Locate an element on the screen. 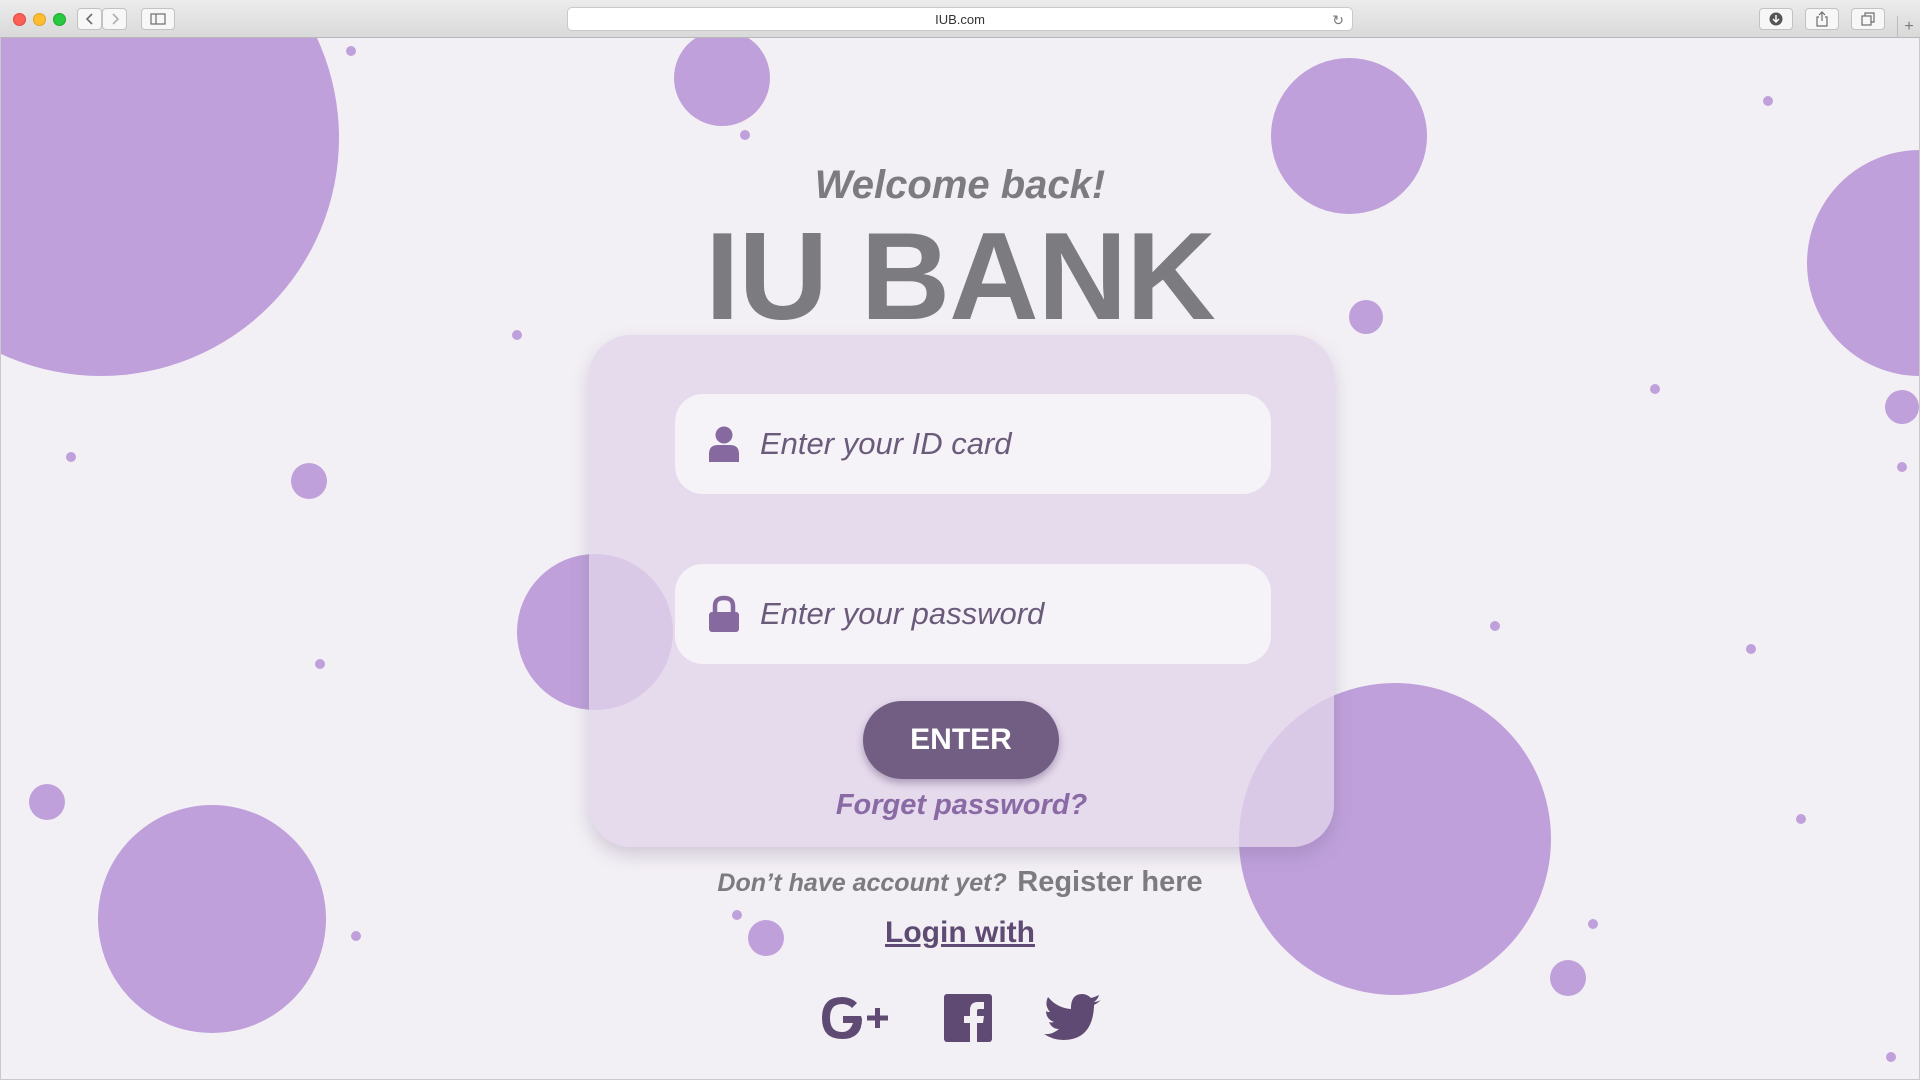  url-text: IUB.com is located at coordinates (960, 19).